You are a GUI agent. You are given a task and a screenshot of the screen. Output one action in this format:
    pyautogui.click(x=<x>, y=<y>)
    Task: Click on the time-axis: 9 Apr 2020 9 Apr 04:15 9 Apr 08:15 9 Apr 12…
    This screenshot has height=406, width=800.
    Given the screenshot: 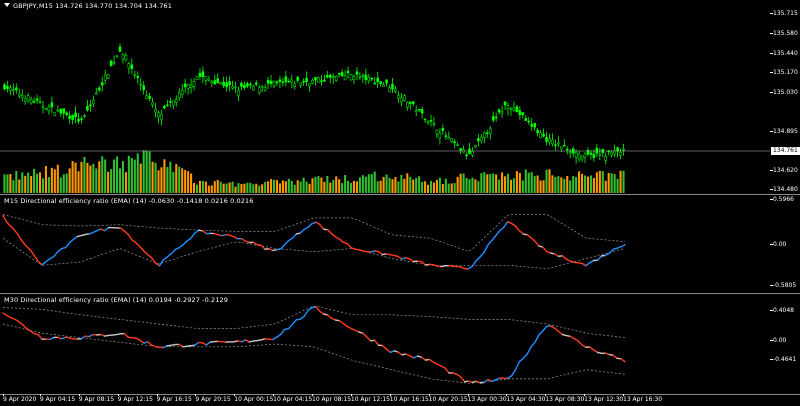 What is the action you would take?
    pyautogui.click(x=385, y=400)
    